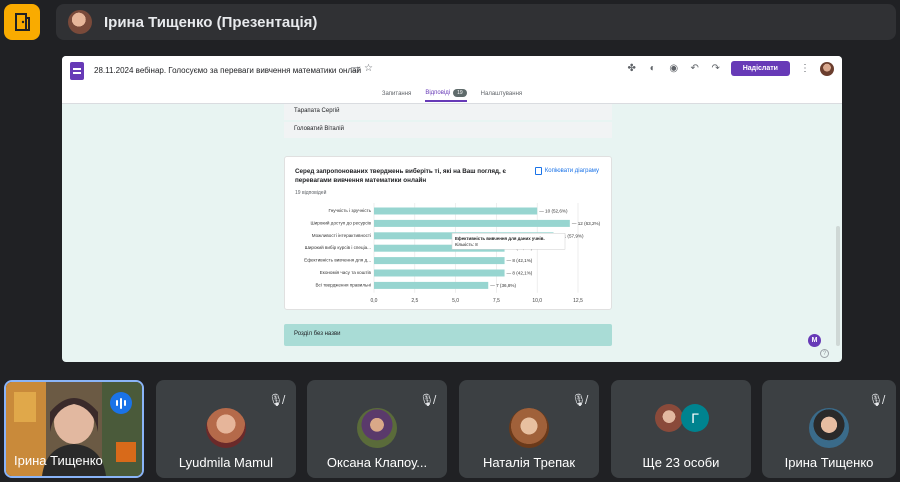 This screenshot has height=482, width=900. What do you see at coordinates (368, 68) in the screenshot?
I see `star-icon: ☆` at bounding box center [368, 68].